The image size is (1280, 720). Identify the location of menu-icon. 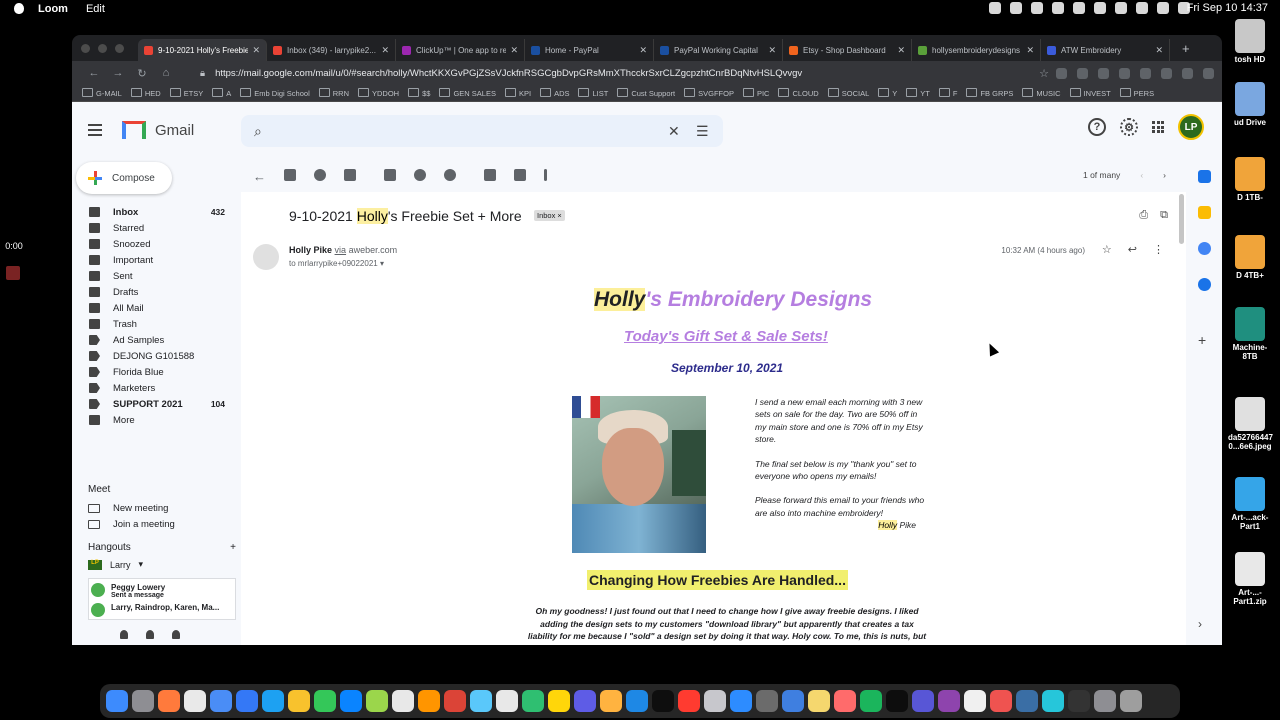
(1208, 73).